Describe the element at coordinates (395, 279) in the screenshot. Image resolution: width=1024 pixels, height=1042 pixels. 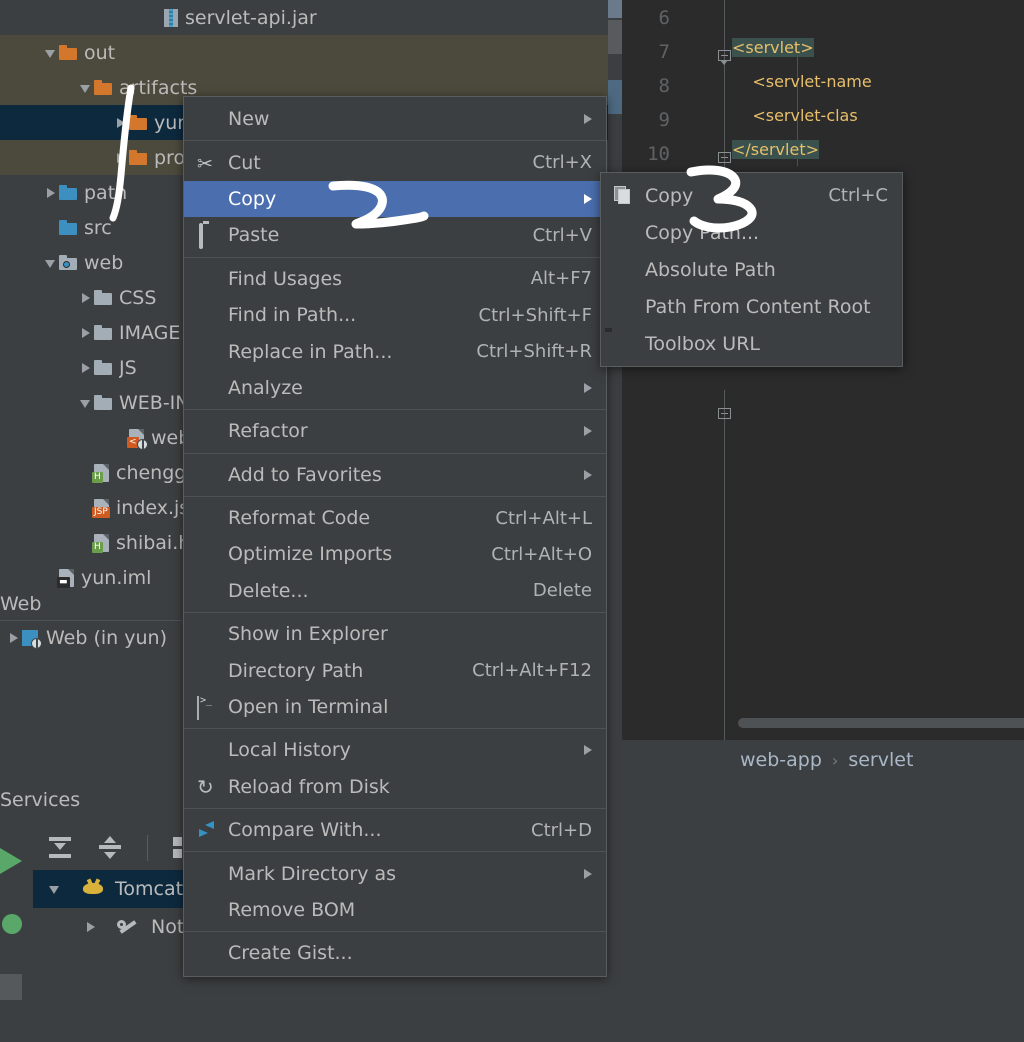
I see `menu-item-find-usages: Find Usages Alt+F7` at that location.